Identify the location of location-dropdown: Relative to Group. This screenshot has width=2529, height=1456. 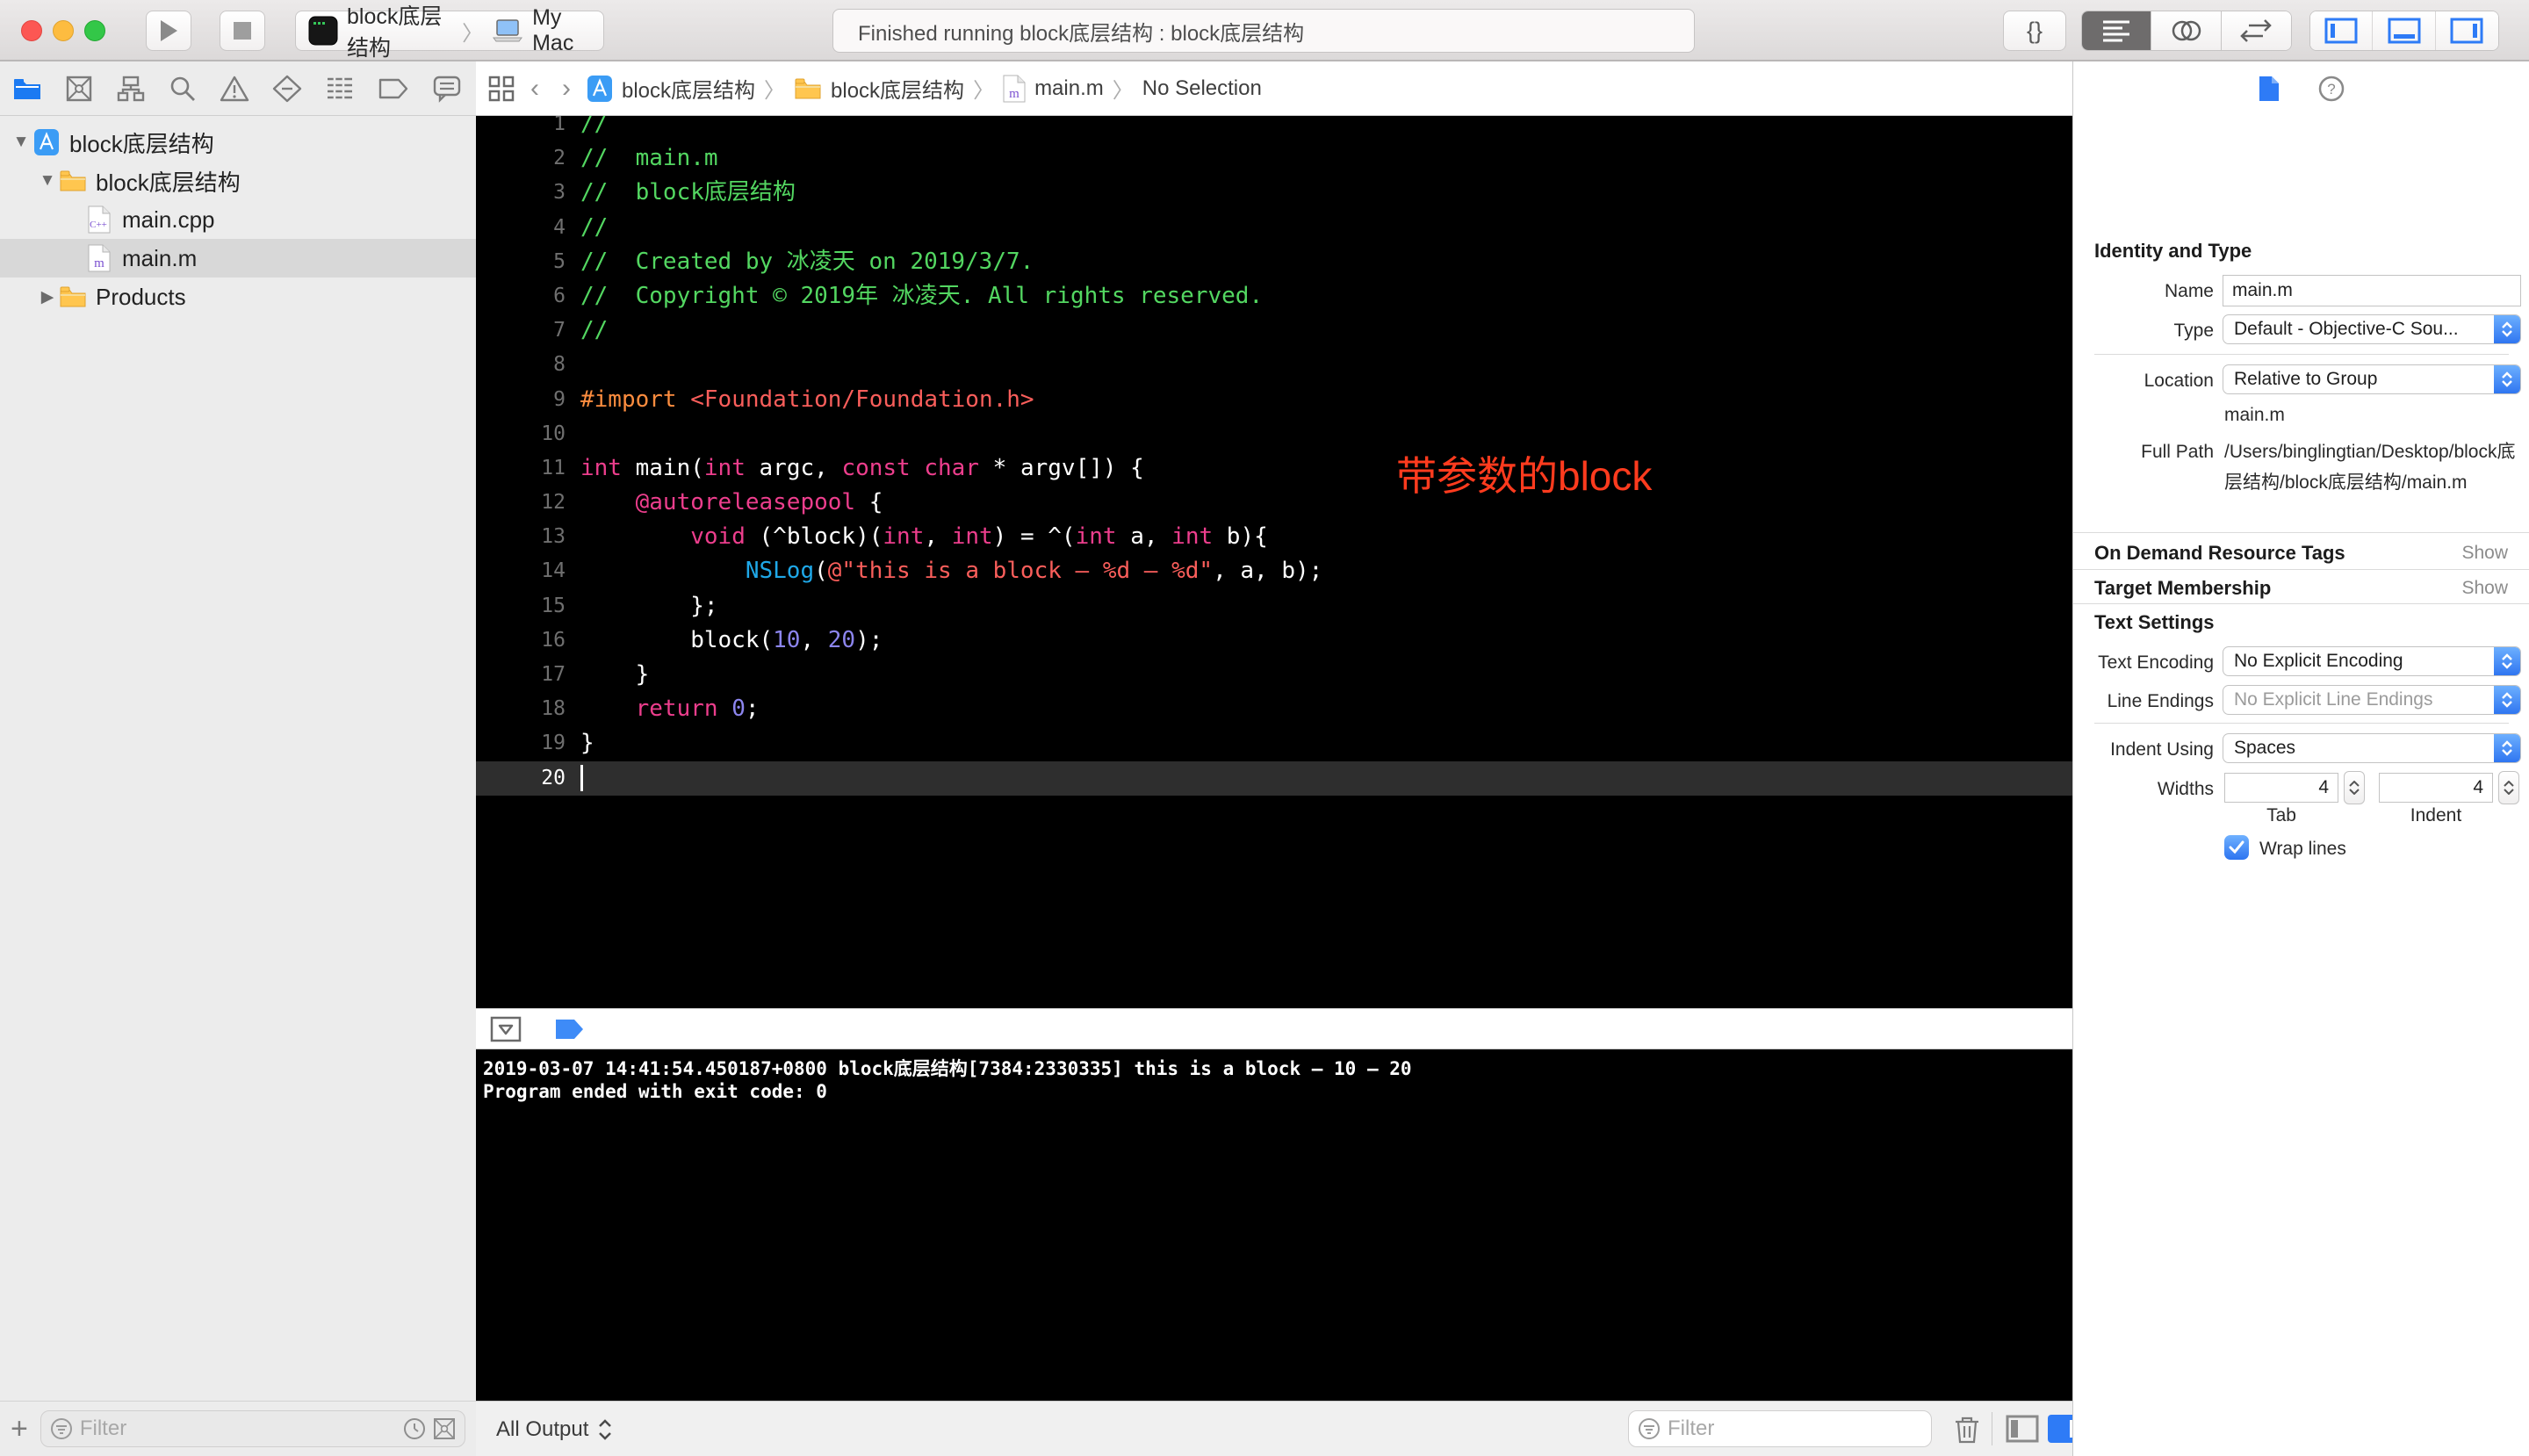
(2372, 379).